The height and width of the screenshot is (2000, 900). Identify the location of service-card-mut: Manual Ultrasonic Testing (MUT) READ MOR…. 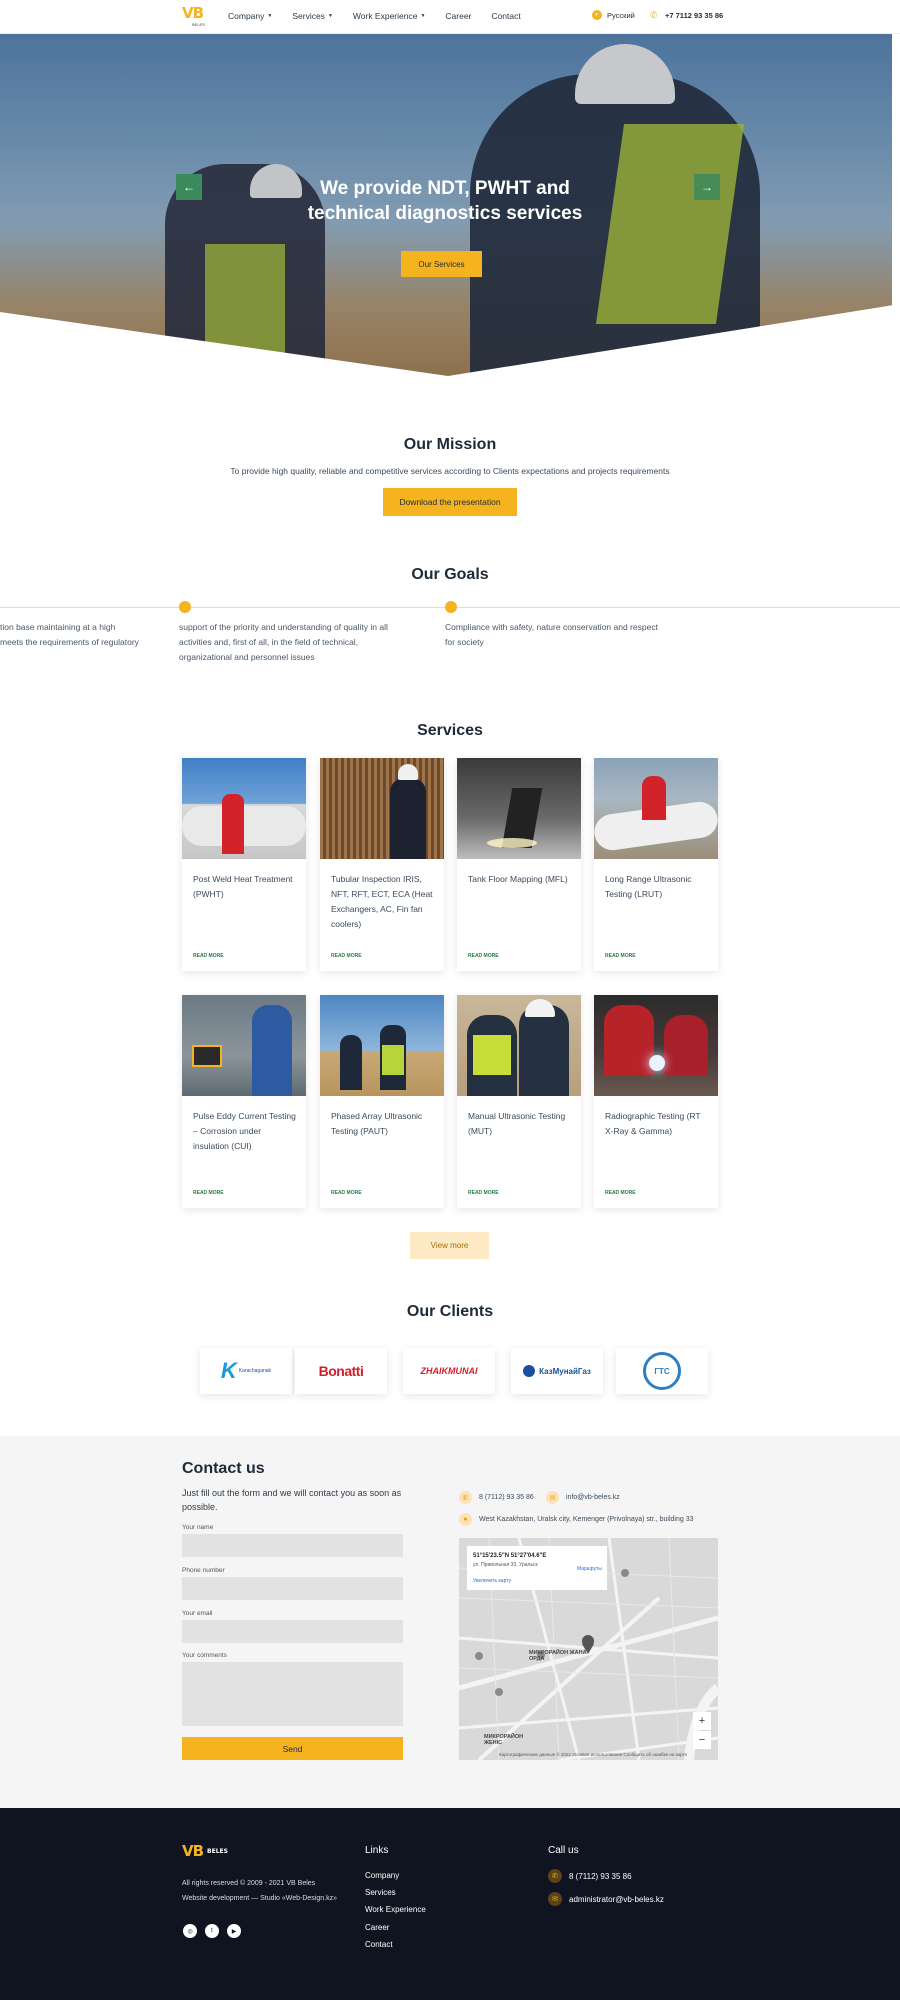
(519, 1101).